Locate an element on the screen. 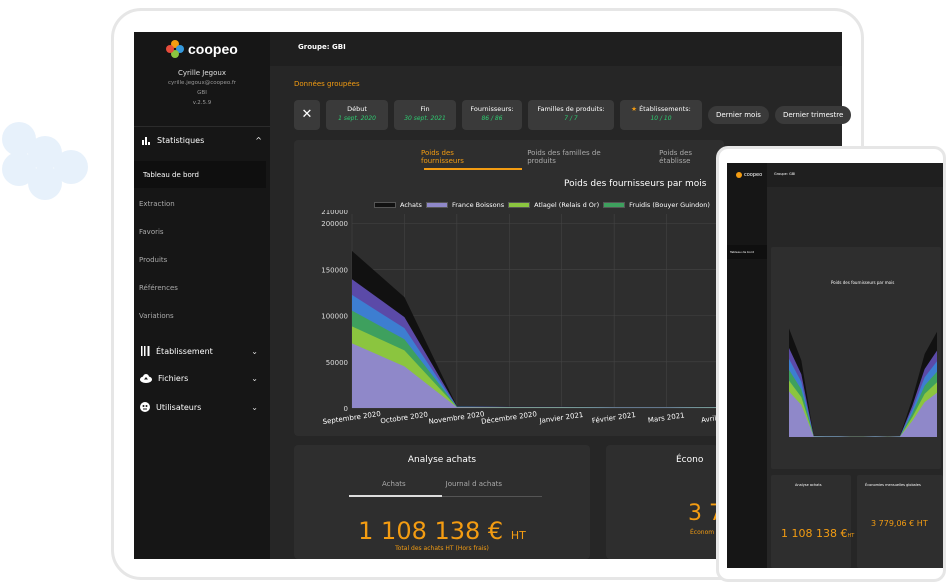 The width and height of the screenshot is (947, 584). filter-end-date: Fin 30 sept. 2021 is located at coordinates (425, 115).